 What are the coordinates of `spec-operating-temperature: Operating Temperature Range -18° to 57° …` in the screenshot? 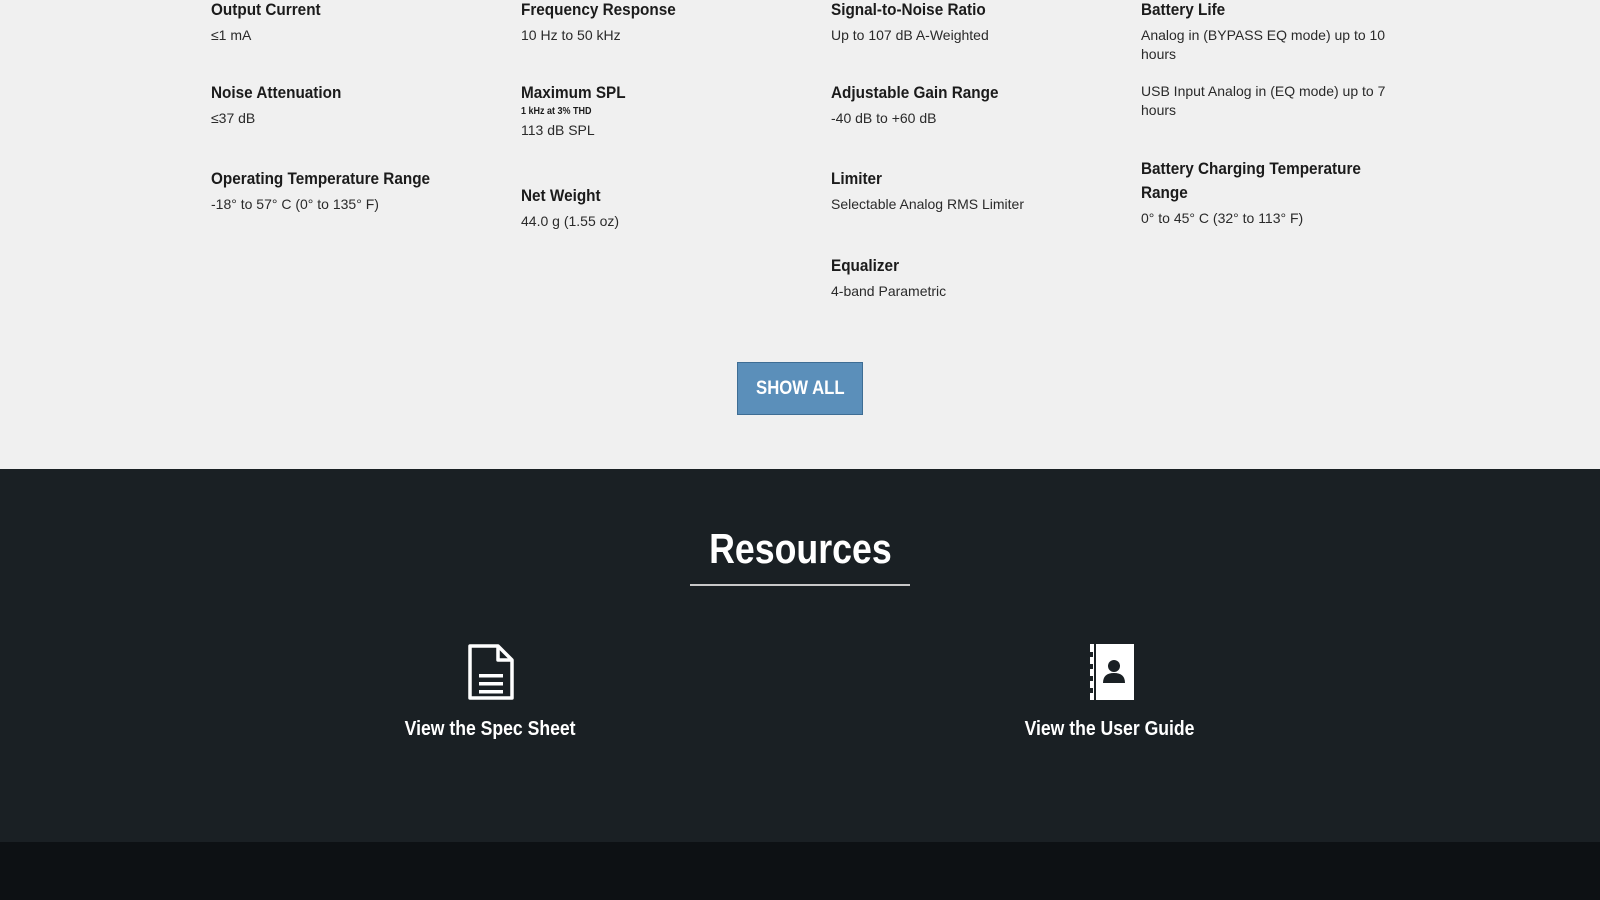 It's located at (336, 190).